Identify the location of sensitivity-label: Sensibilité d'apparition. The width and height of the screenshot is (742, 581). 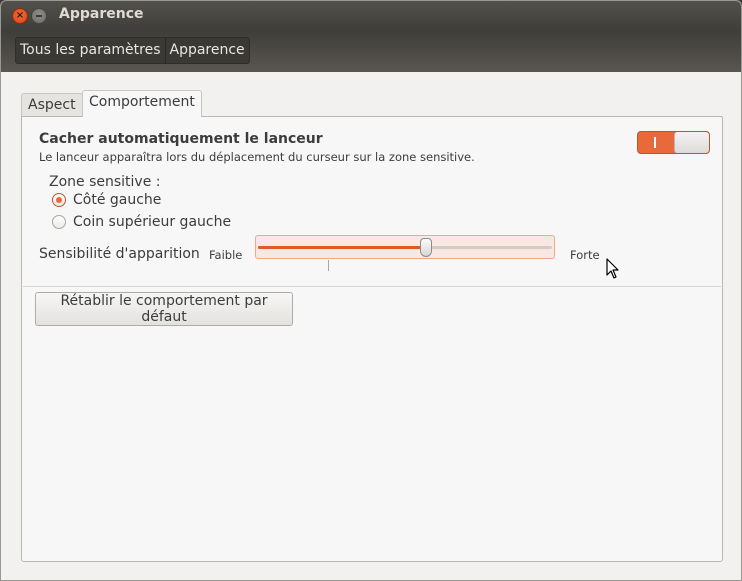
(119, 254).